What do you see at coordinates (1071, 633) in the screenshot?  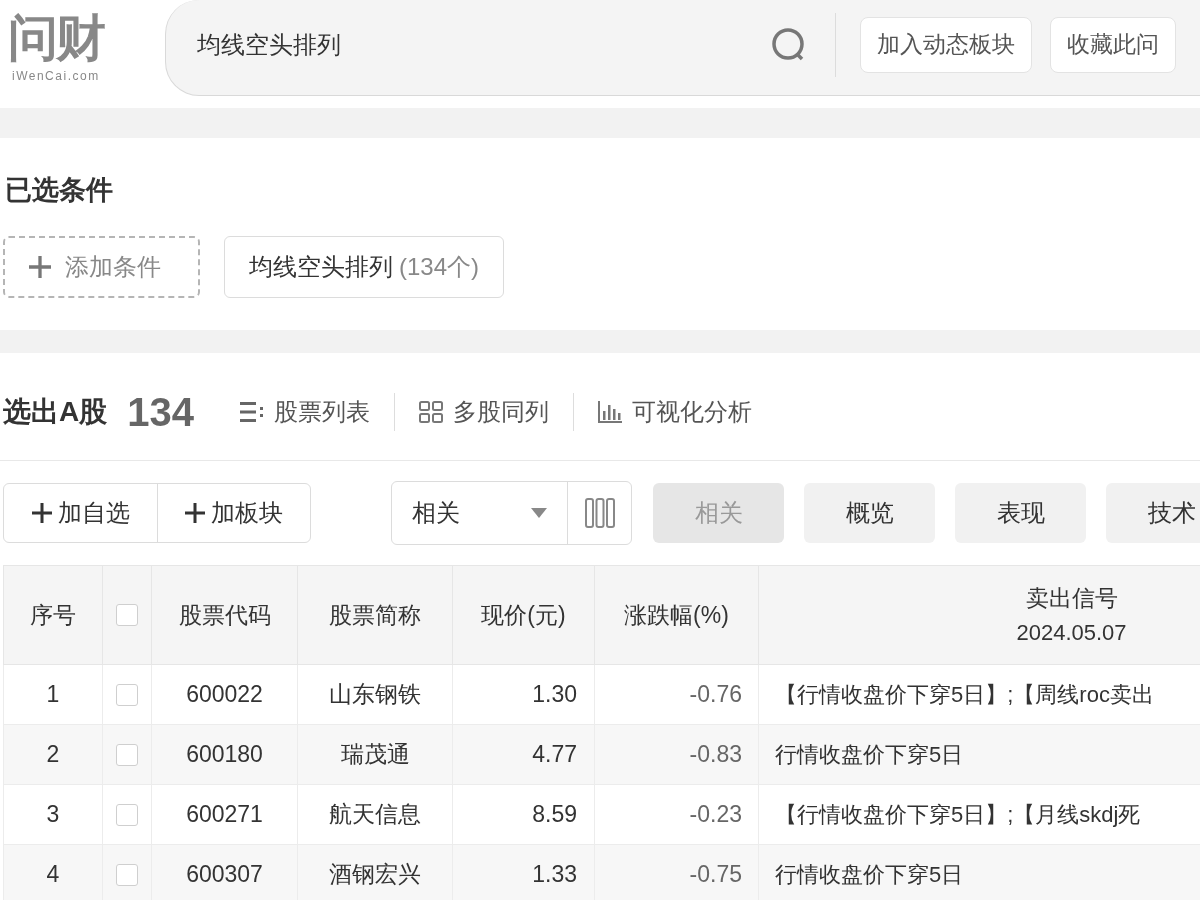 I see `column-date: 2024.05.07` at bounding box center [1071, 633].